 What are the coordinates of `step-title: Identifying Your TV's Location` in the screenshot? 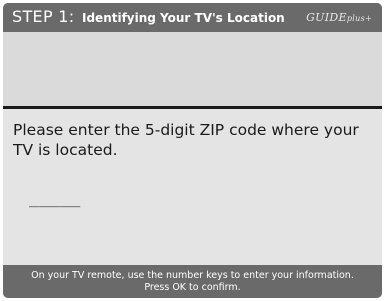 It's located at (183, 18).